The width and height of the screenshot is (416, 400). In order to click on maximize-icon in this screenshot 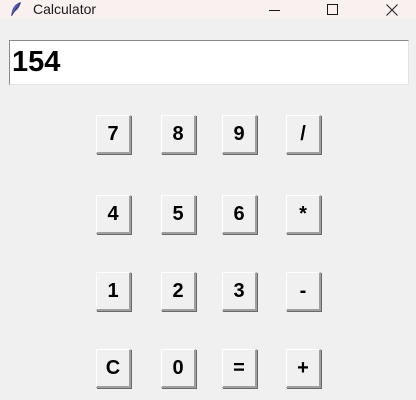, I will do `click(333, 9)`.